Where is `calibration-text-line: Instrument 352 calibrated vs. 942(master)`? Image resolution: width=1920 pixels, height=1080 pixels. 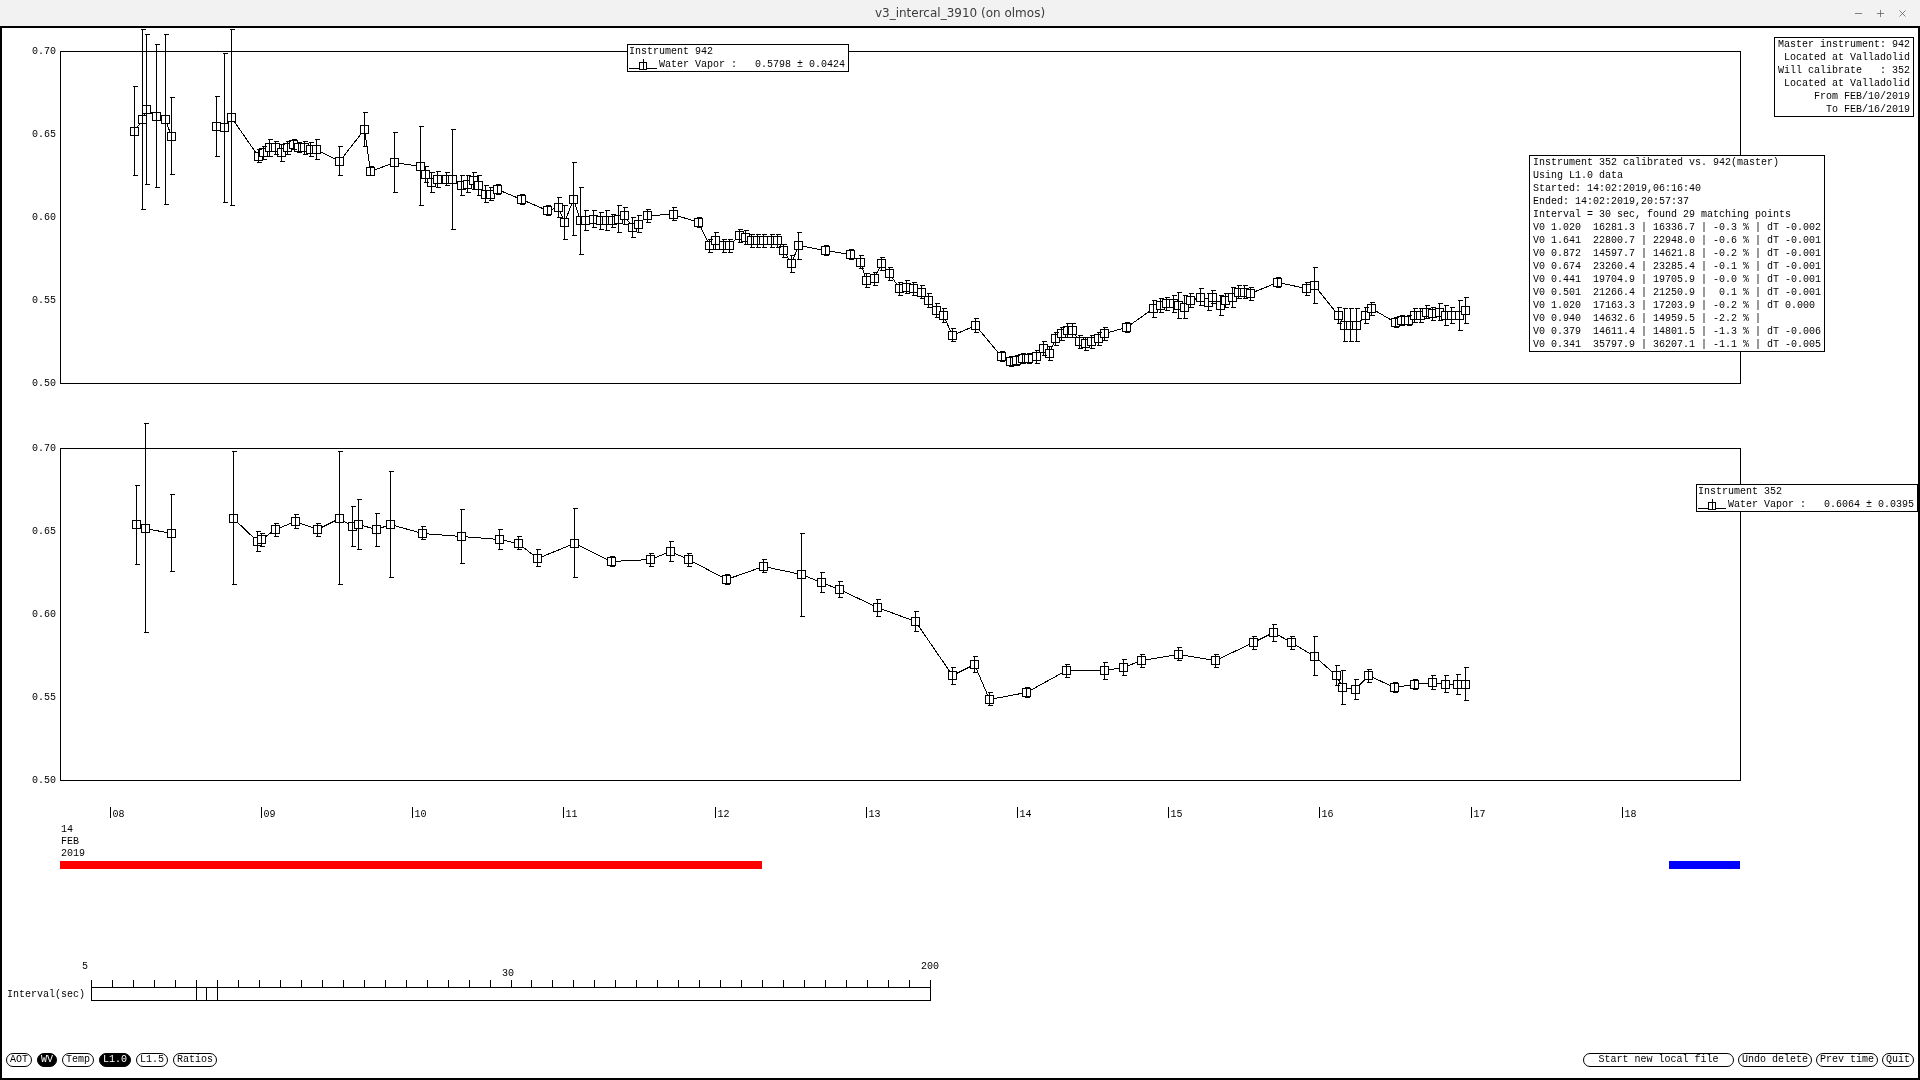
calibration-text-line: Instrument 352 calibrated vs. 942(master) is located at coordinates (1657, 162).